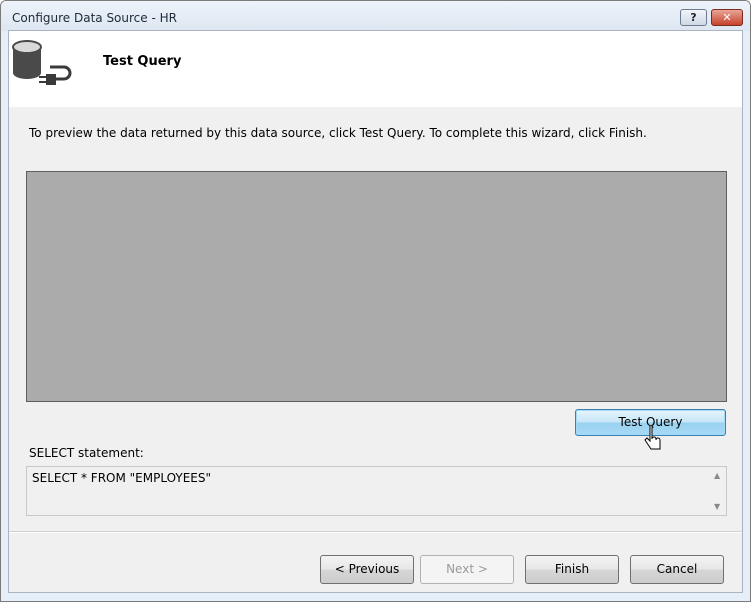  I want to click on select-statement-textbox: SELECT * FROM "EMPLOYEES" ▲ ▼, so click(376, 491).